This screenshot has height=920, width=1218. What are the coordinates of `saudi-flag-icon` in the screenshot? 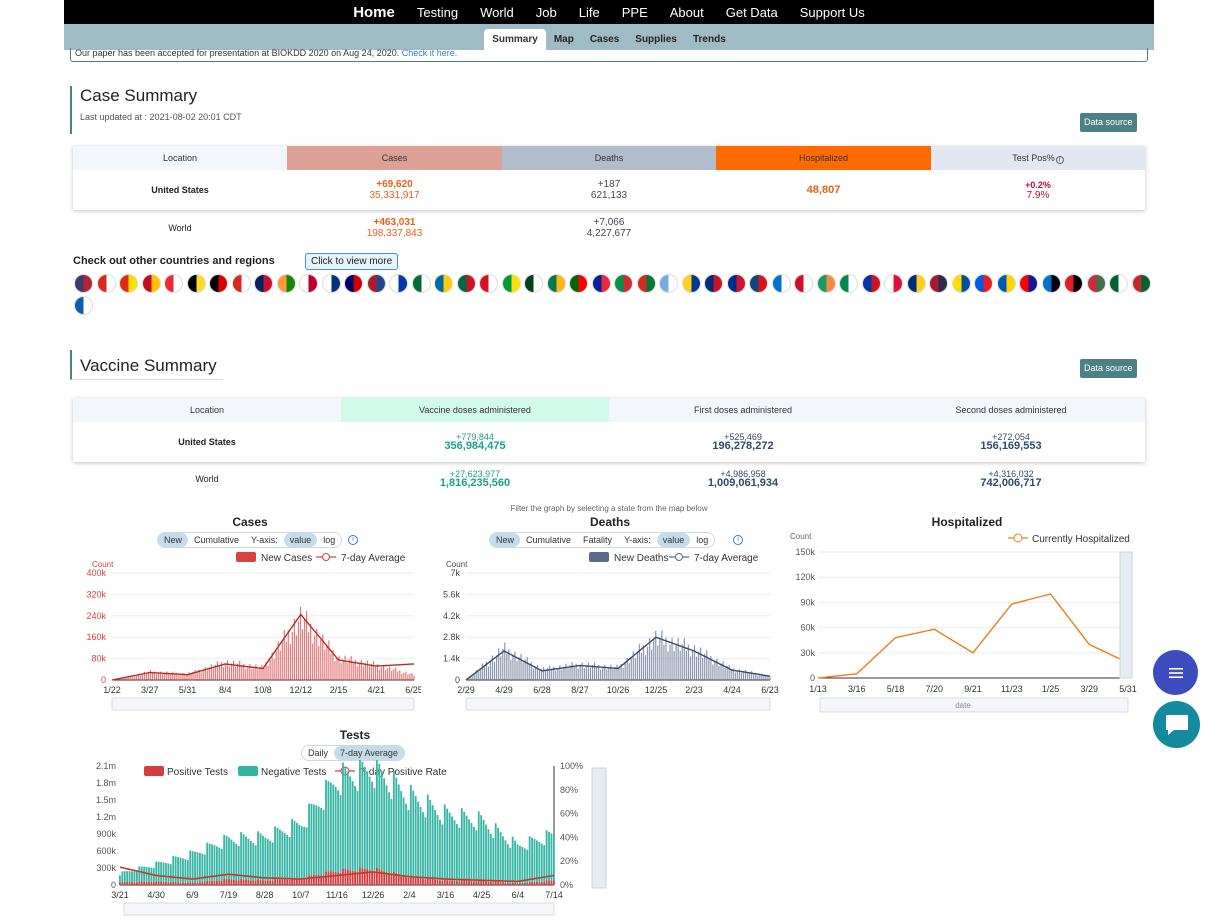 It's located at (421, 283).